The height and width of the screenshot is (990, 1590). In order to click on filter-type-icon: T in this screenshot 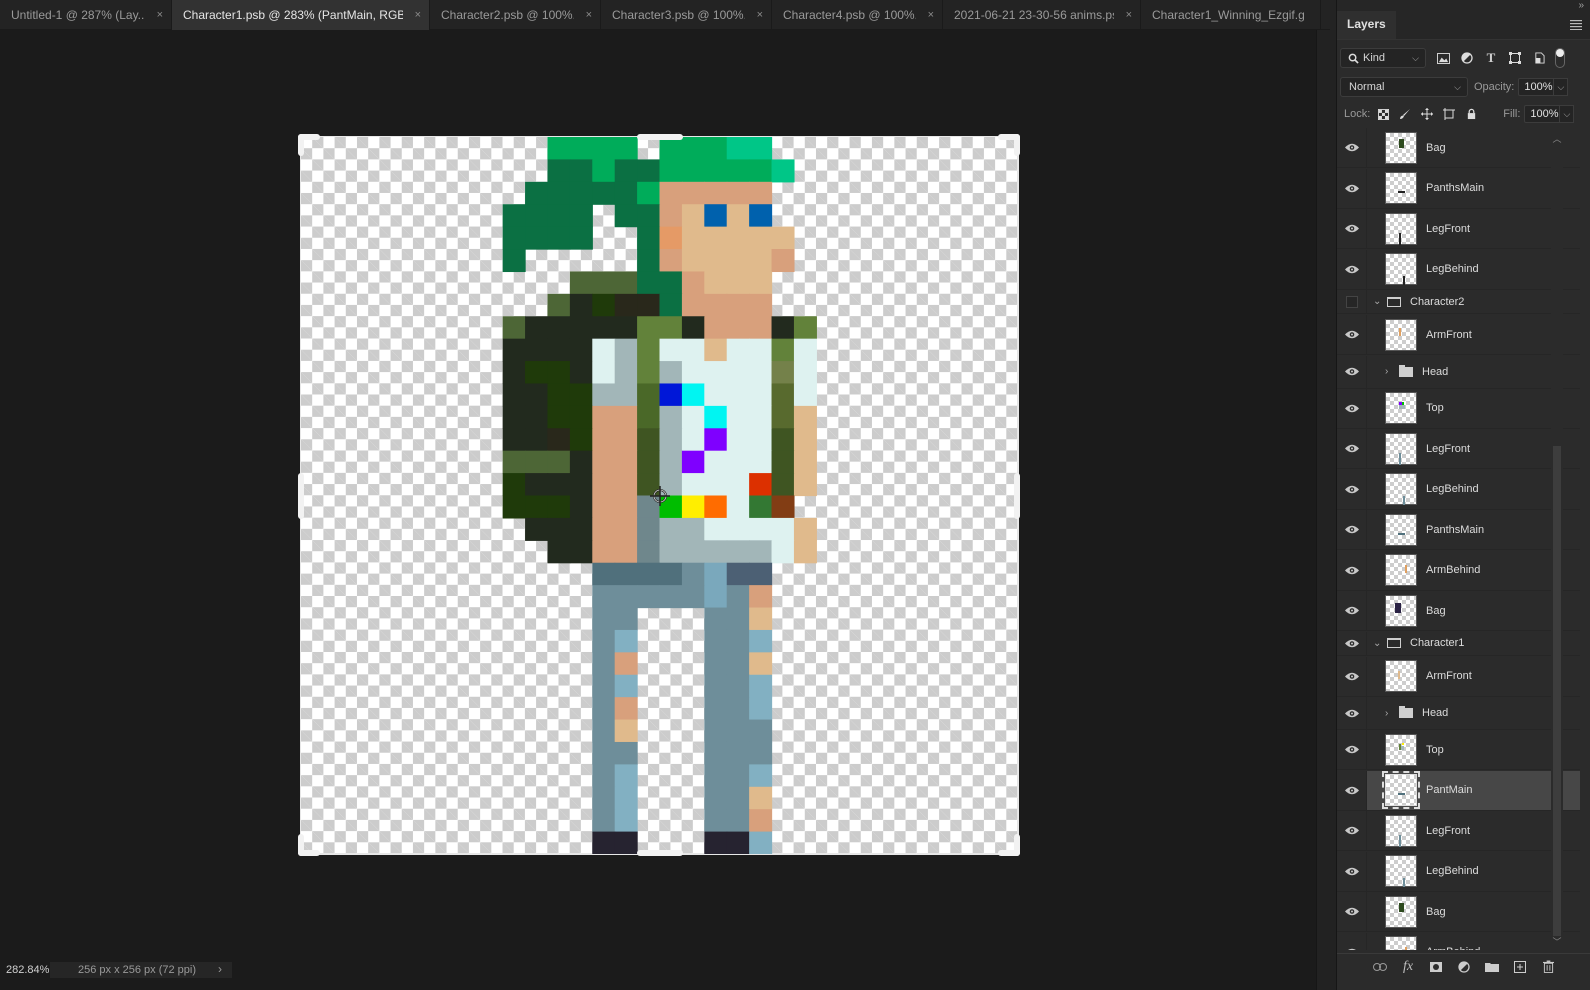, I will do `click(1491, 58)`.